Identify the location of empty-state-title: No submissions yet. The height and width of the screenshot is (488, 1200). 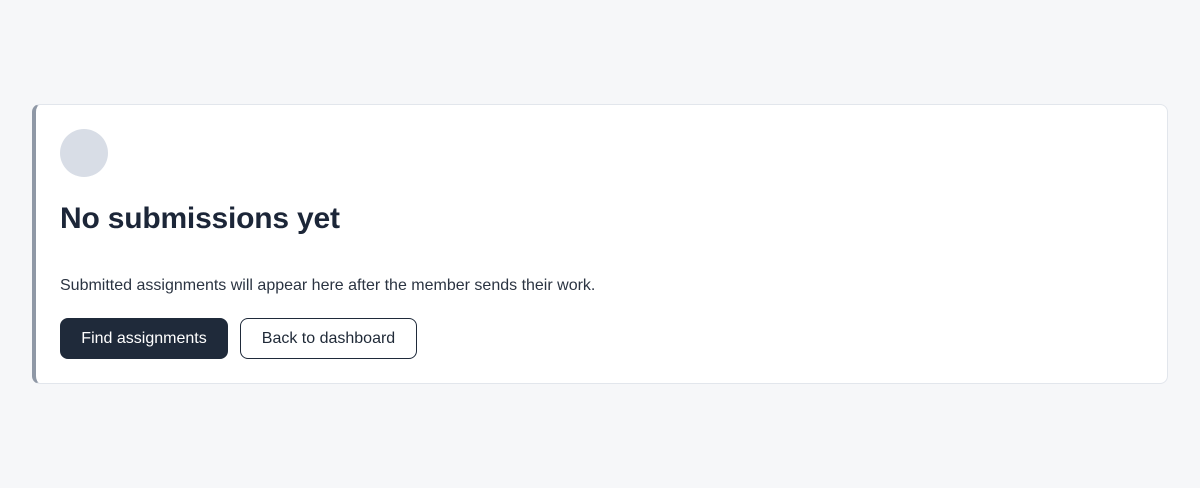
(200, 218).